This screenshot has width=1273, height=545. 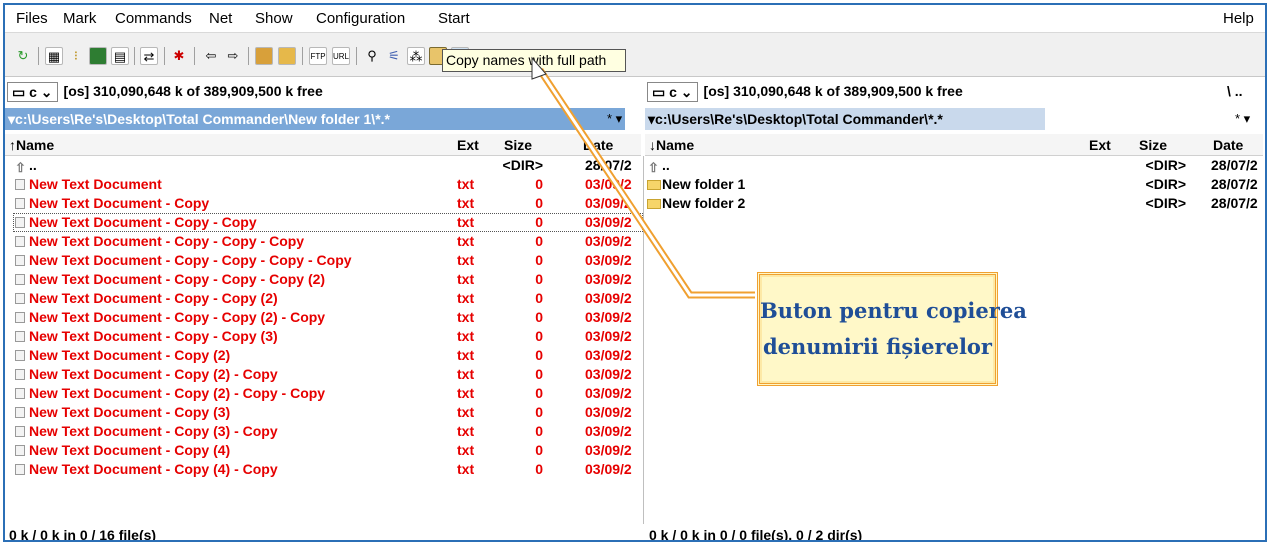 I want to click on menu-mark: Mark, so click(x=79, y=18).